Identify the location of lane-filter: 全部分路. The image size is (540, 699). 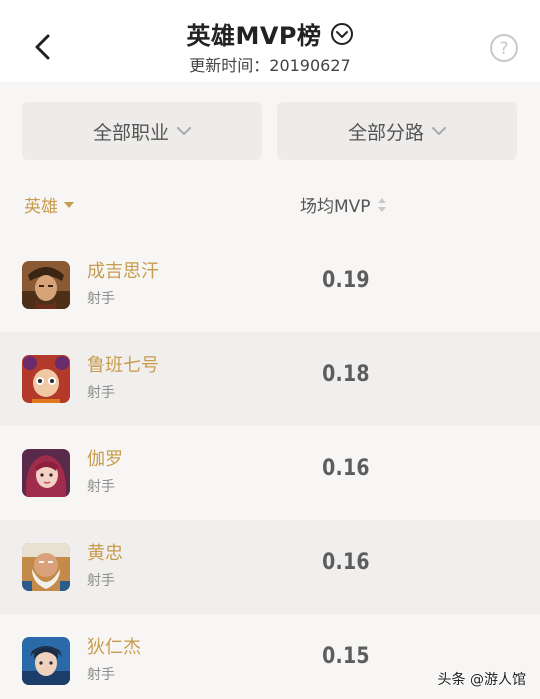
(397, 131).